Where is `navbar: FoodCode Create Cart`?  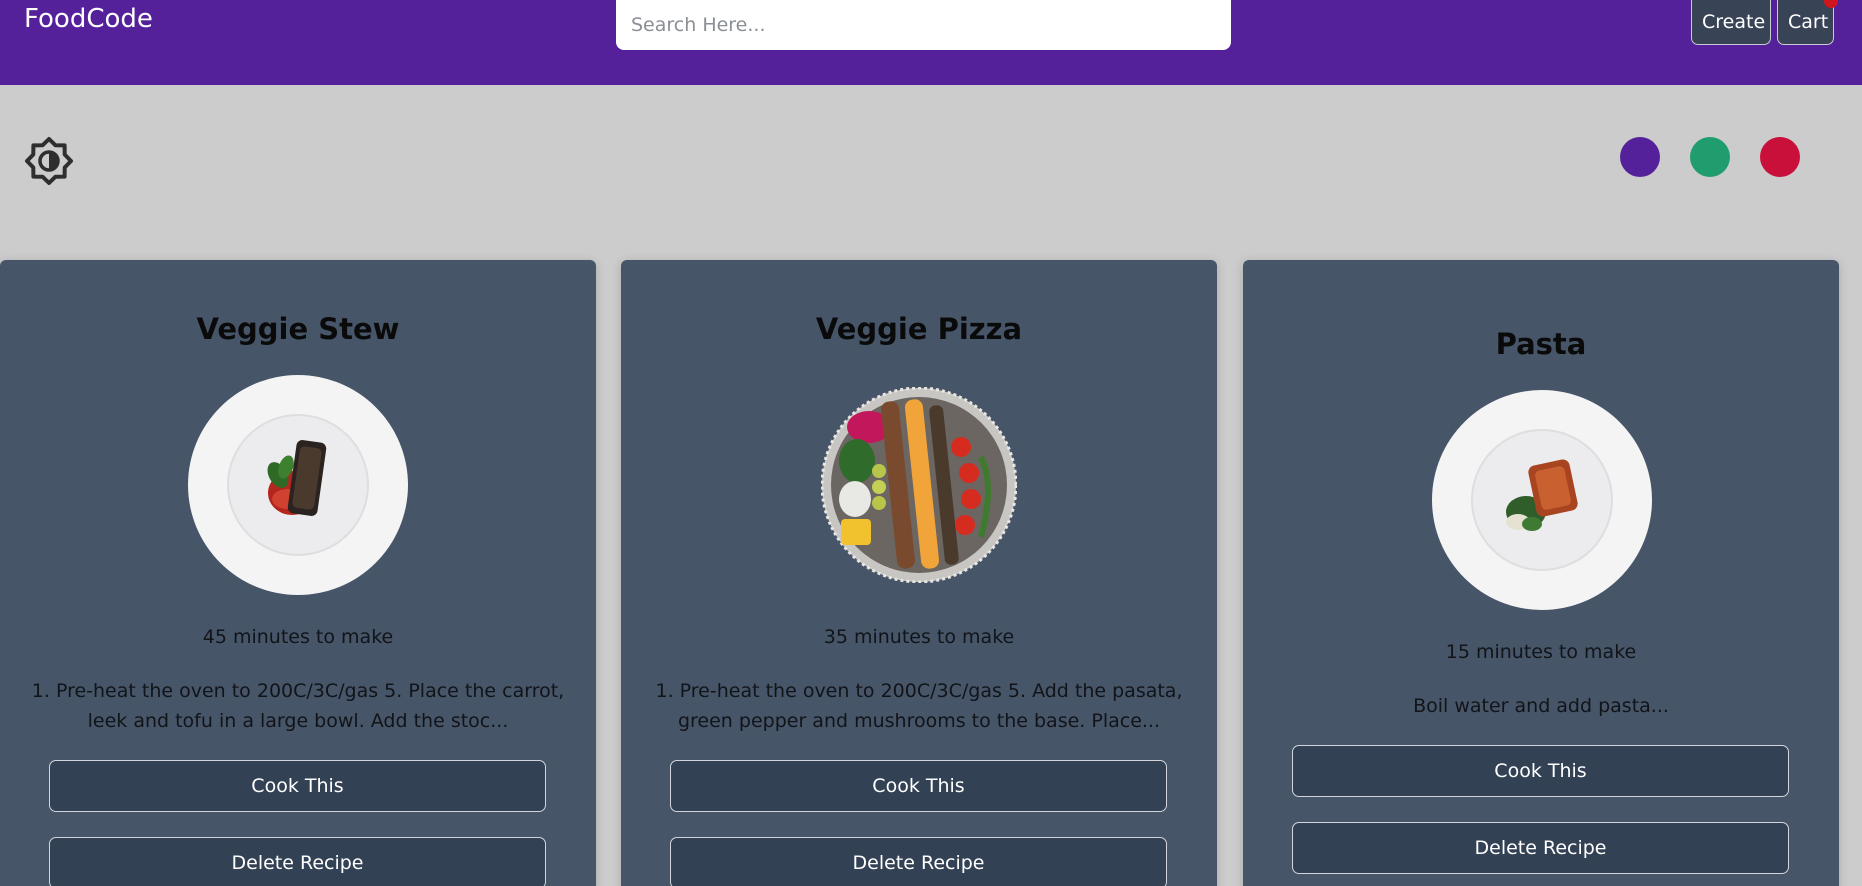 navbar: FoodCode Create Cart is located at coordinates (931, 42).